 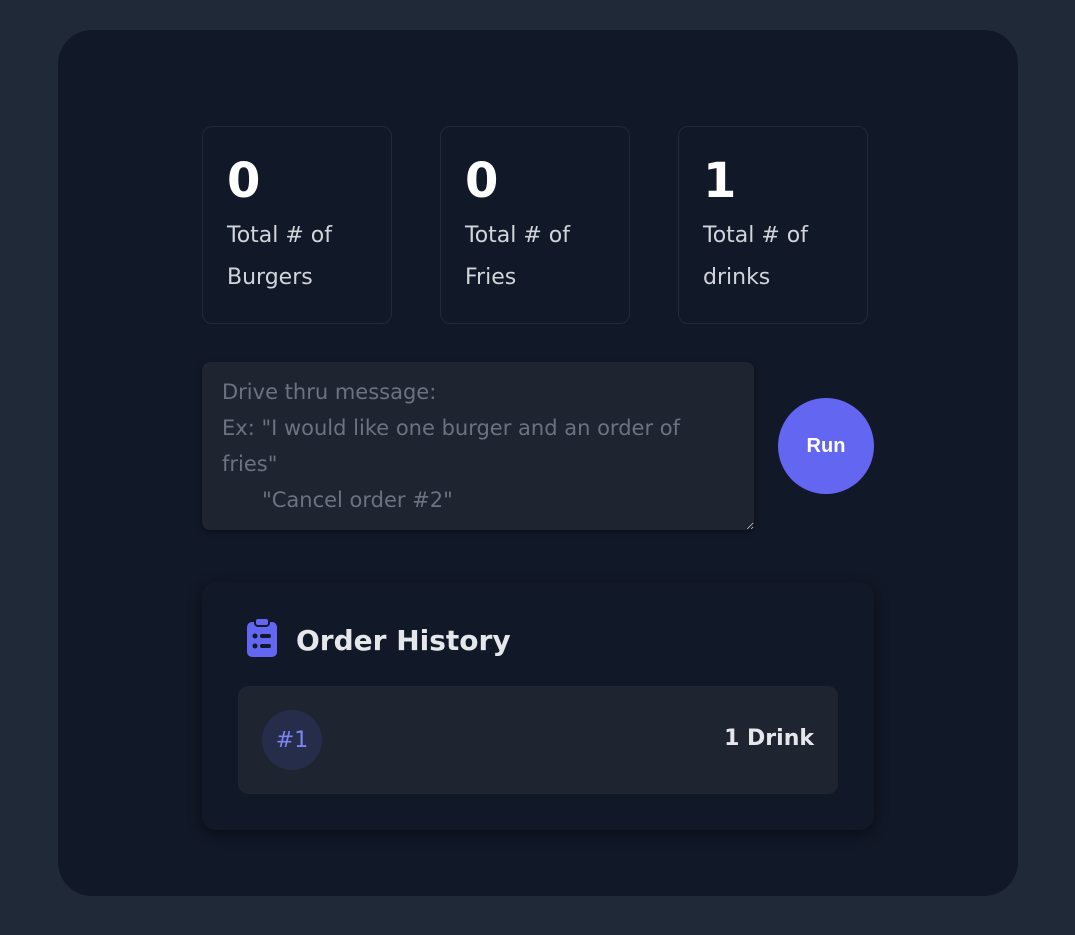 I want to click on burger-label-line2: Burgers, so click(x=270, y=277).